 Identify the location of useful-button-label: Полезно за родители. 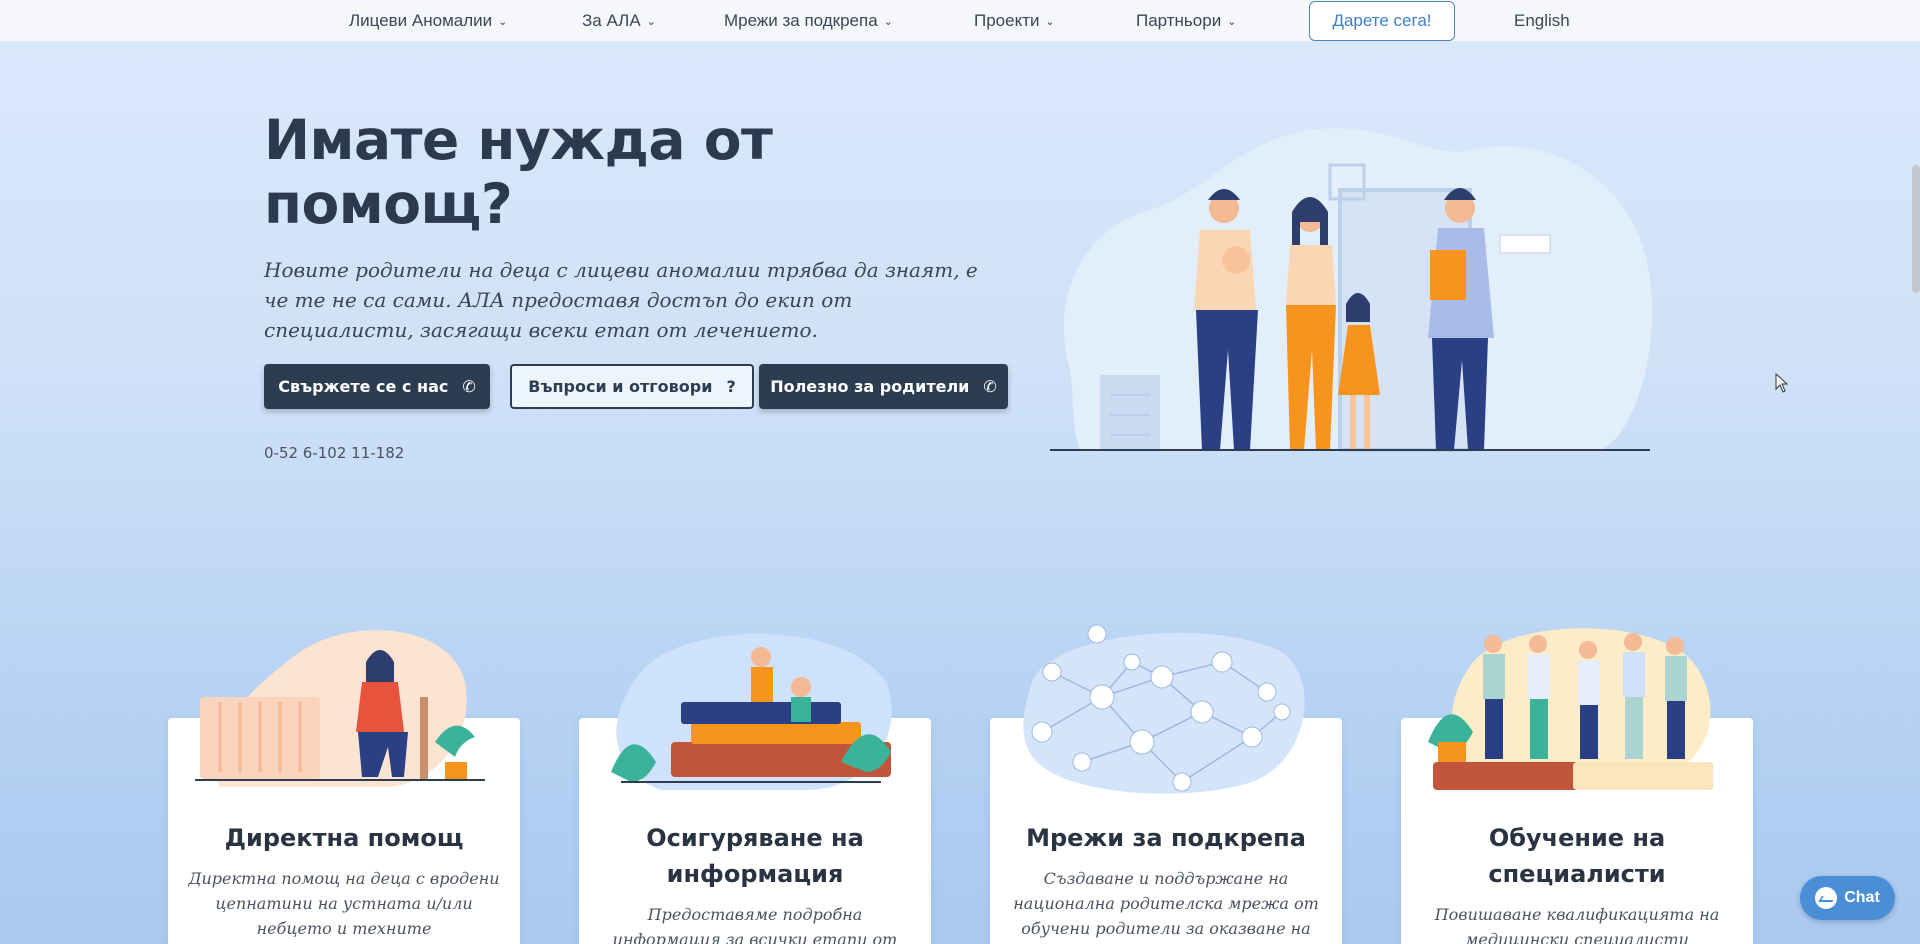
(870, 386).